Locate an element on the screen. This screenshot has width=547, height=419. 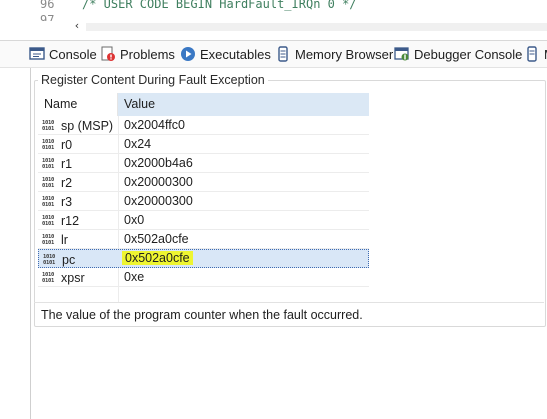
tab-memory-browser: Memory Browser is located at coordinates (334, 54).